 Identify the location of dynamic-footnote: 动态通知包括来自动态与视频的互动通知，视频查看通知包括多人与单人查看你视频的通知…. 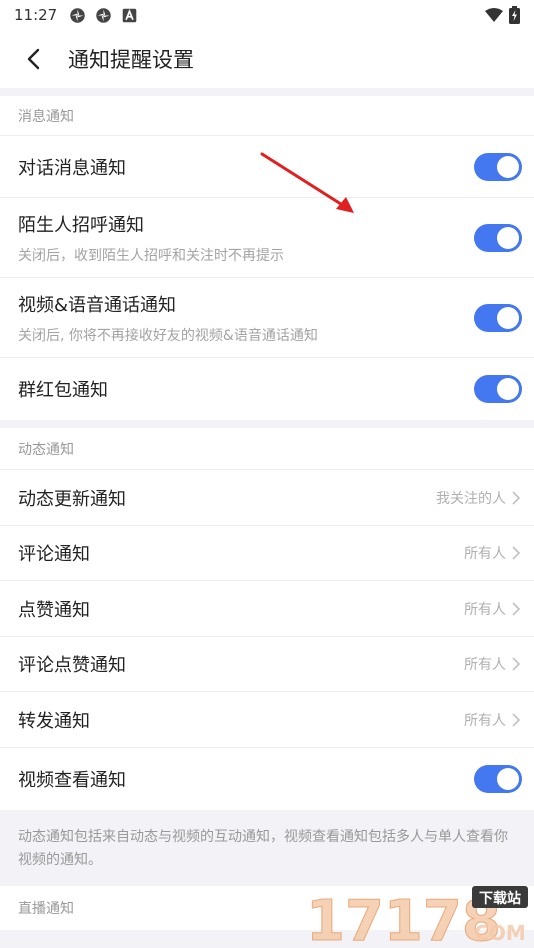
(267, 848).